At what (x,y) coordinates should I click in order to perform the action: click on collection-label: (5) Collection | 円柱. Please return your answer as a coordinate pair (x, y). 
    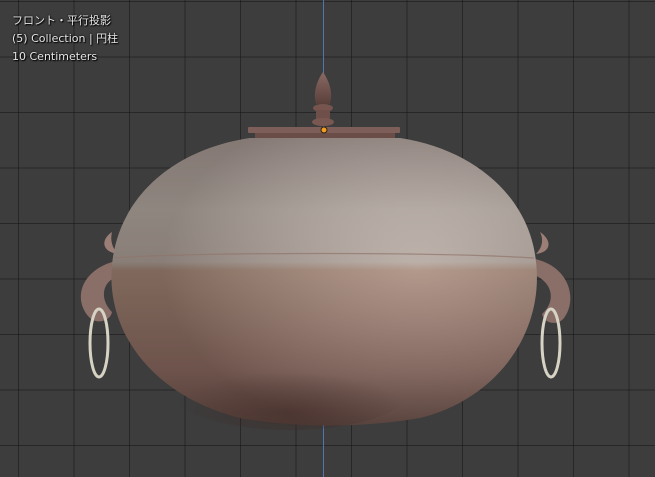
    Looking at the image, I should click on (65, 38).